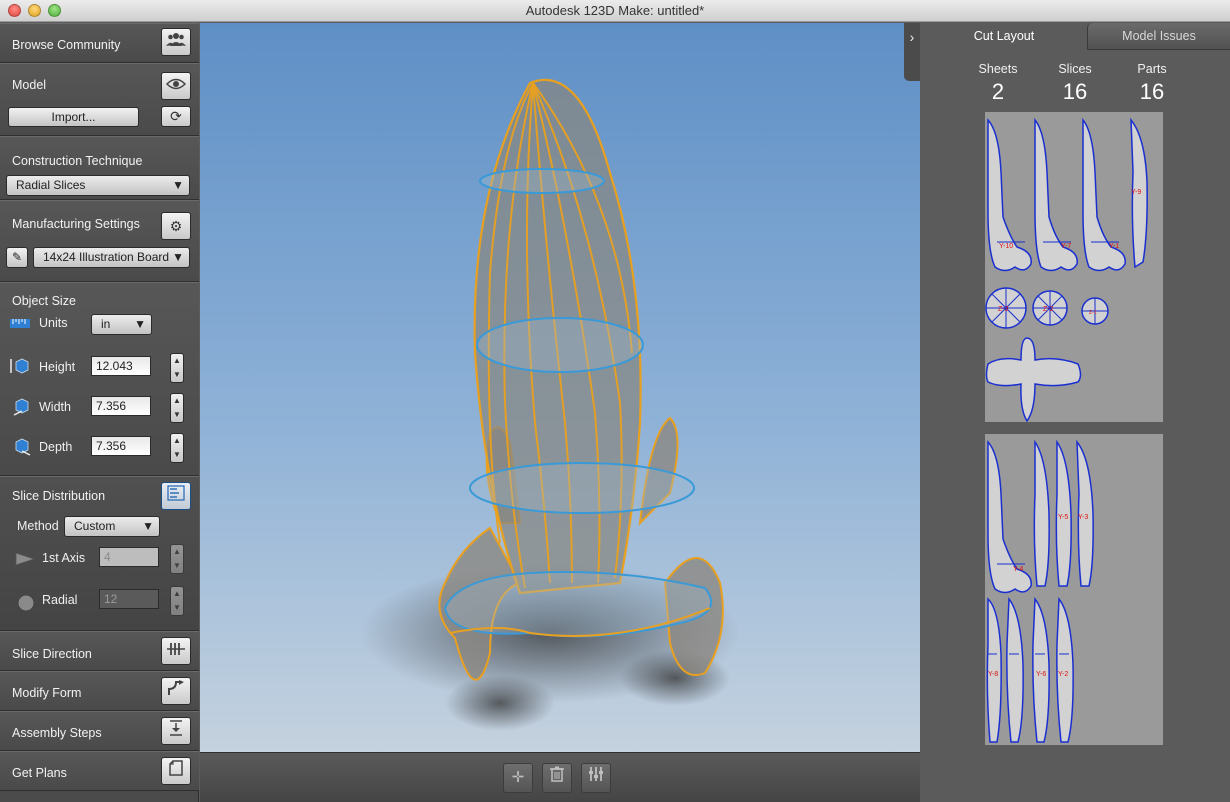 This screenshot has height=802, width=1230. What do you see at coordinates (64, 558) in the screenshot?
I see `first-axis-label: 1st Axis` at bounding box center [64, 558].